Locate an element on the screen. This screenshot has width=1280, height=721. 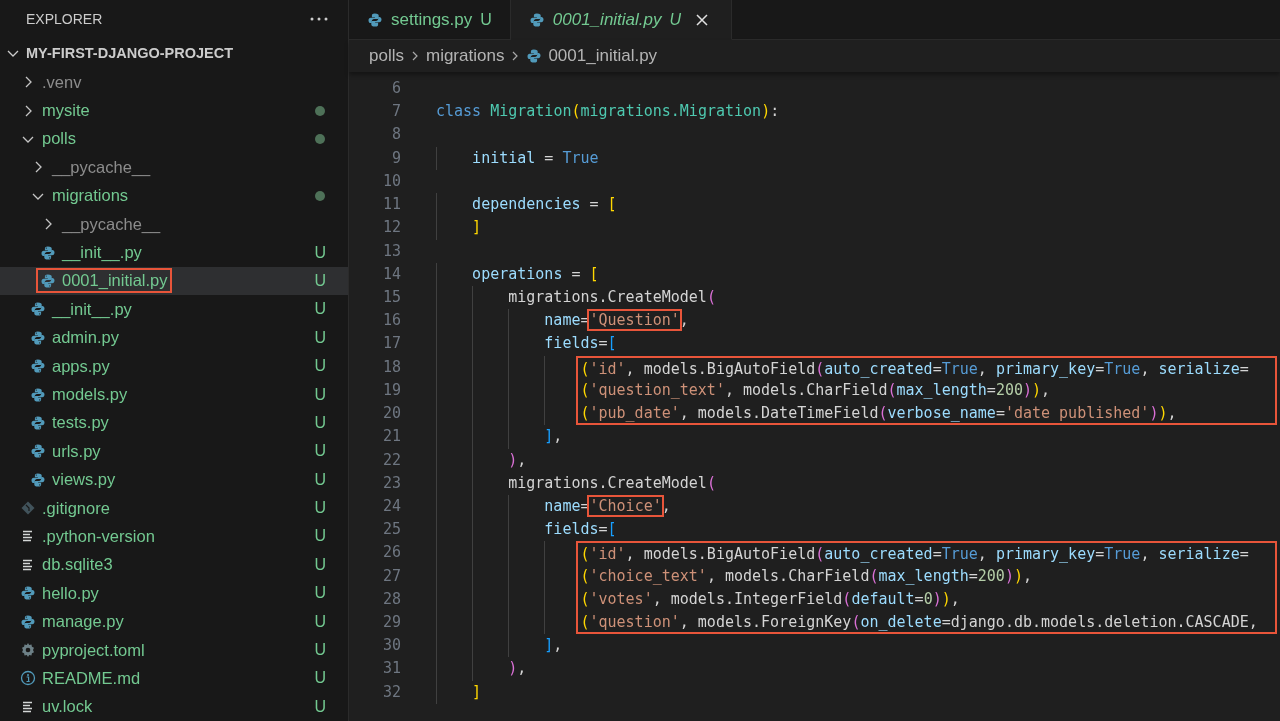
tree-item: tests.py U is located at coordinates (174, 423).